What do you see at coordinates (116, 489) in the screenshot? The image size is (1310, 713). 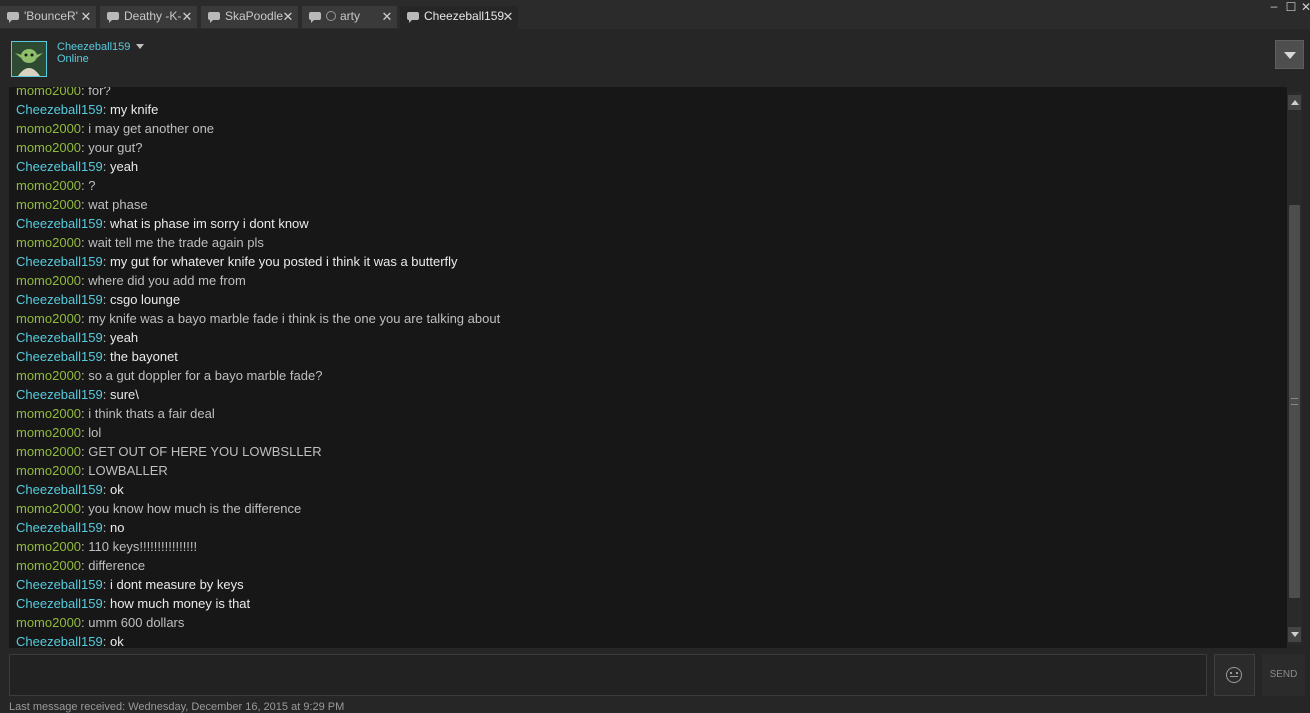 I see `message-text: ok` at bounding box center [116, 489].